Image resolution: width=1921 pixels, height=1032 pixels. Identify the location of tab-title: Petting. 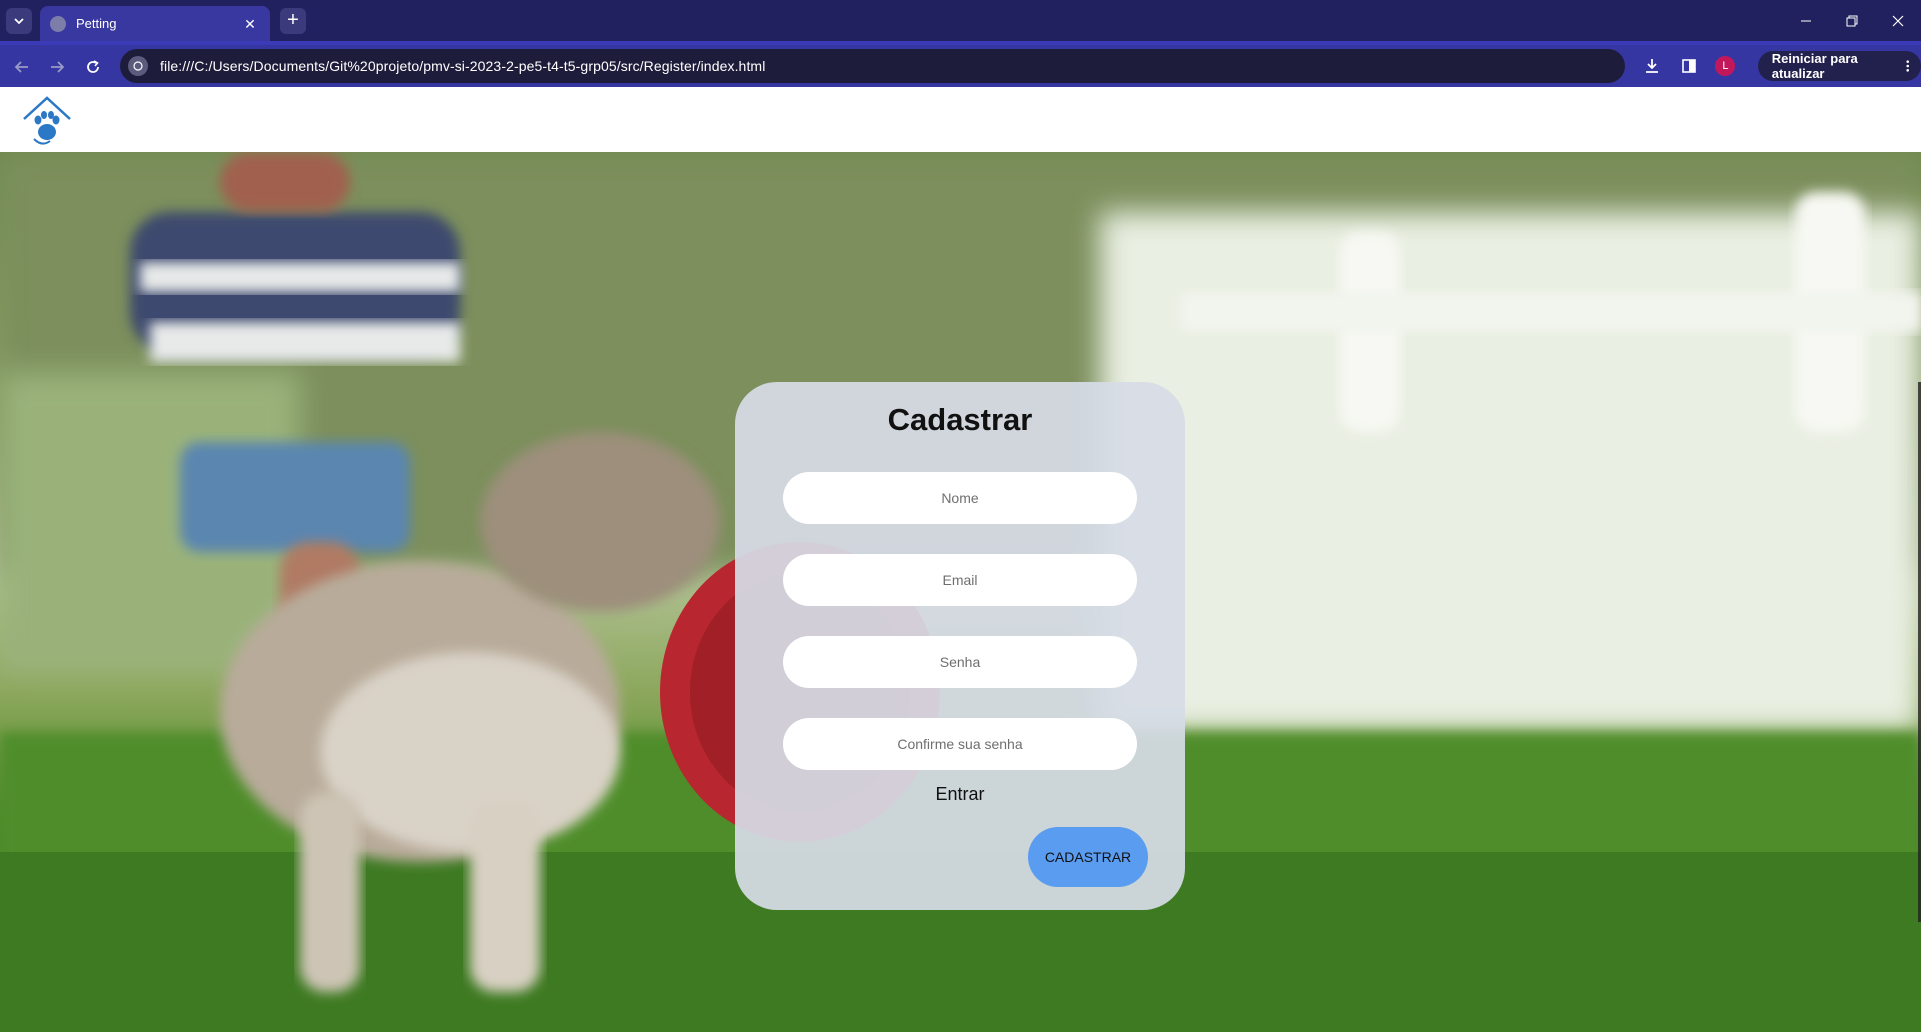
(96, 23).